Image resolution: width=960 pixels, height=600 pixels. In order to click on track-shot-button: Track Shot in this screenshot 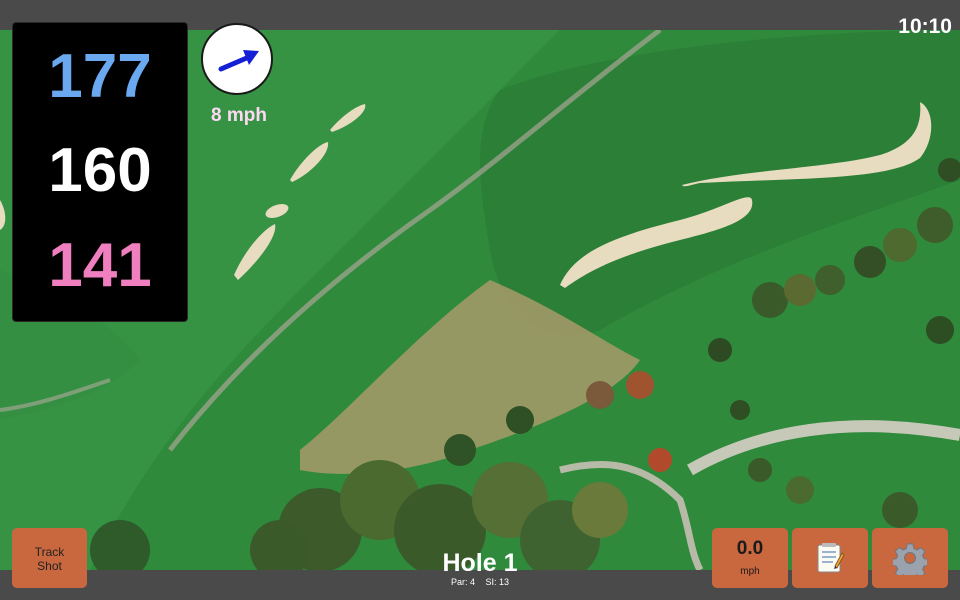, I will do `click(49, 558)`.